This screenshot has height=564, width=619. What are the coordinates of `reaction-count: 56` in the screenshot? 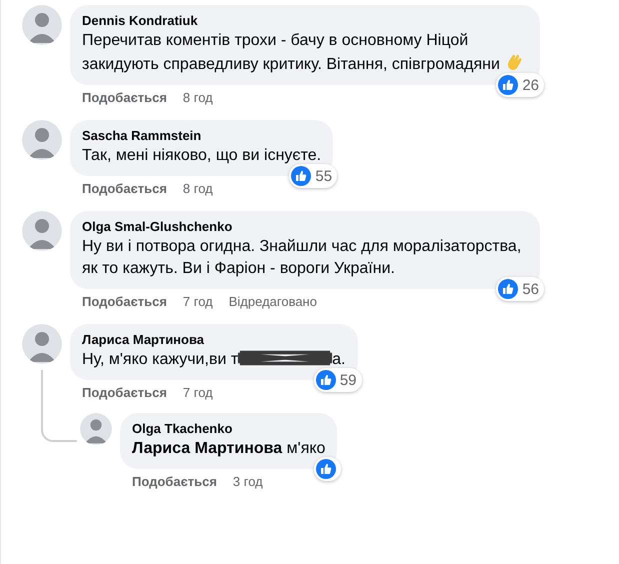 It's located at (530, 289).